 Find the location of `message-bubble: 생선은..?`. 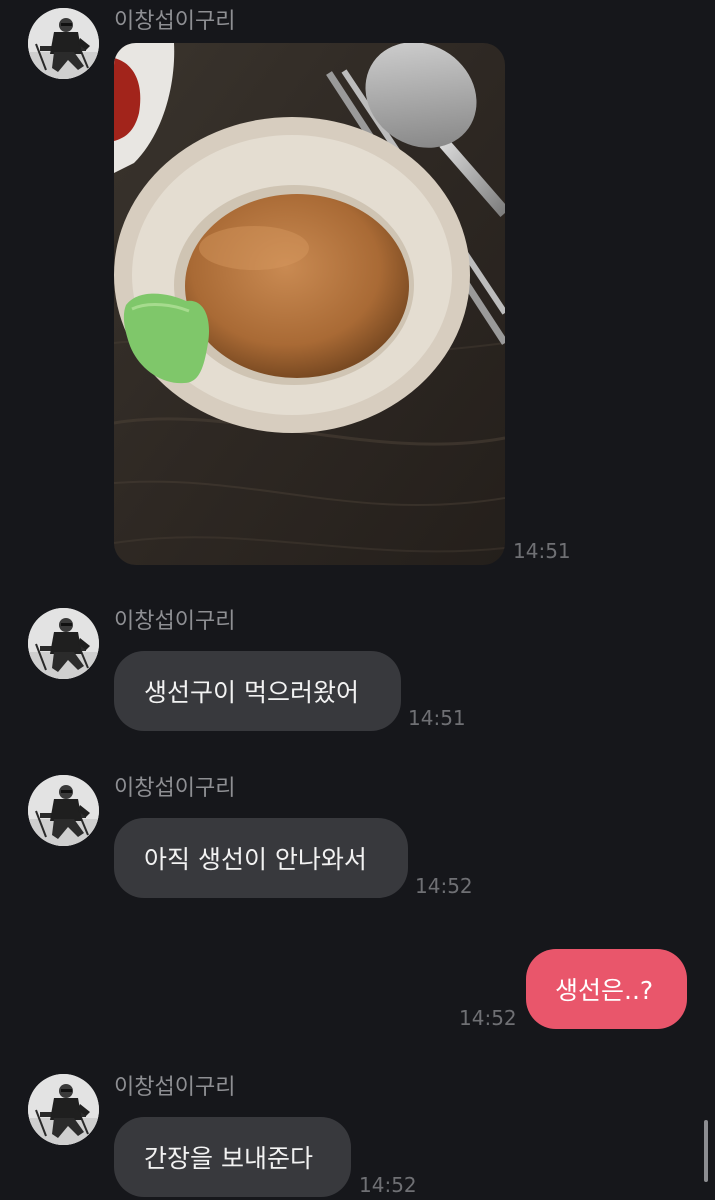

message-bubble: 생선은..? is located at coordinates (606, 989).